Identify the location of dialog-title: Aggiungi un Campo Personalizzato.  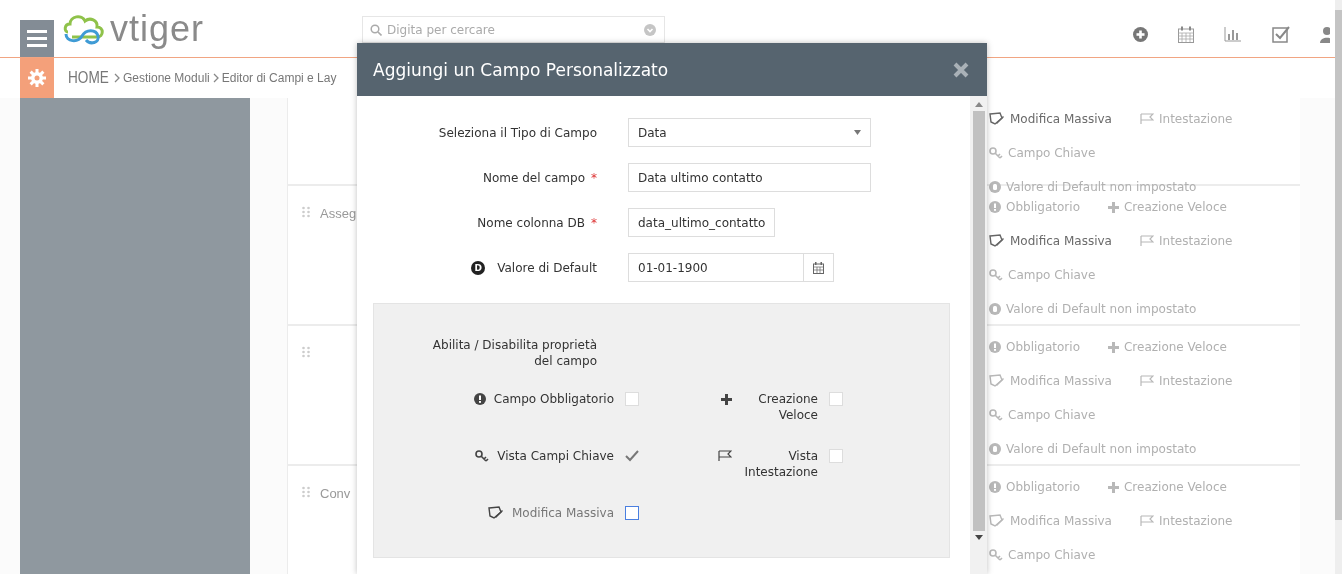
(521, 69).